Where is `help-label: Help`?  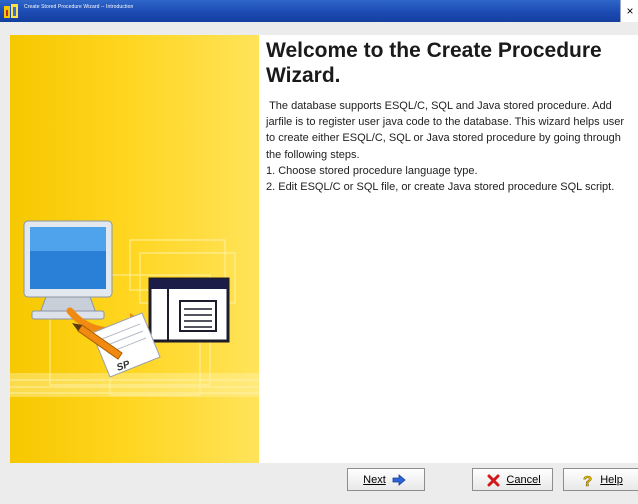 help-label: Help is located at coordinates (611, 480).